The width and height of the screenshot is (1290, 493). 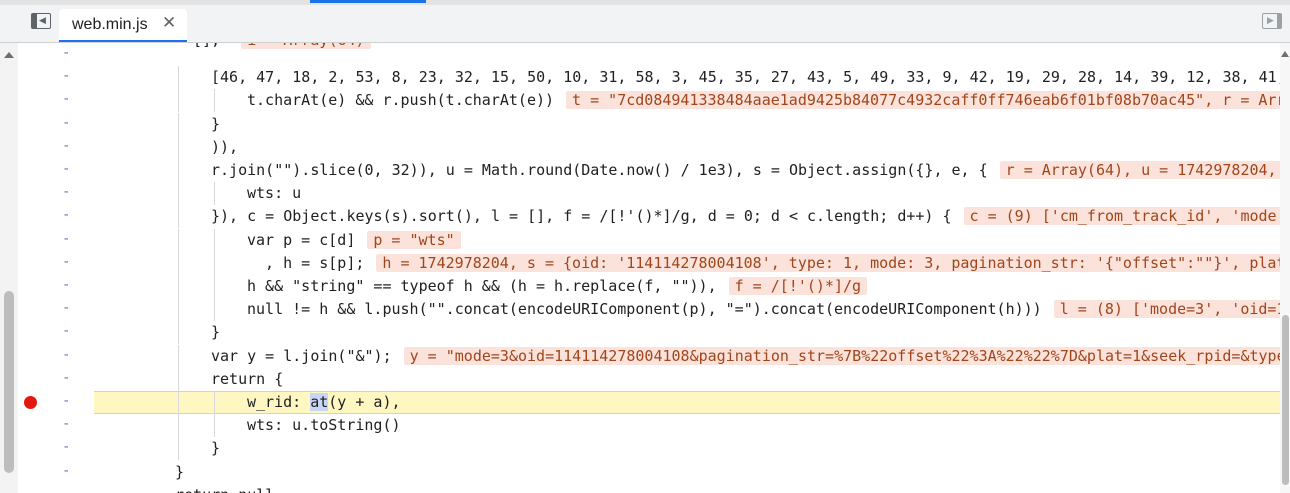 I want to click on inline-value-preview: i = Array(64), so click(x=306, y=46).